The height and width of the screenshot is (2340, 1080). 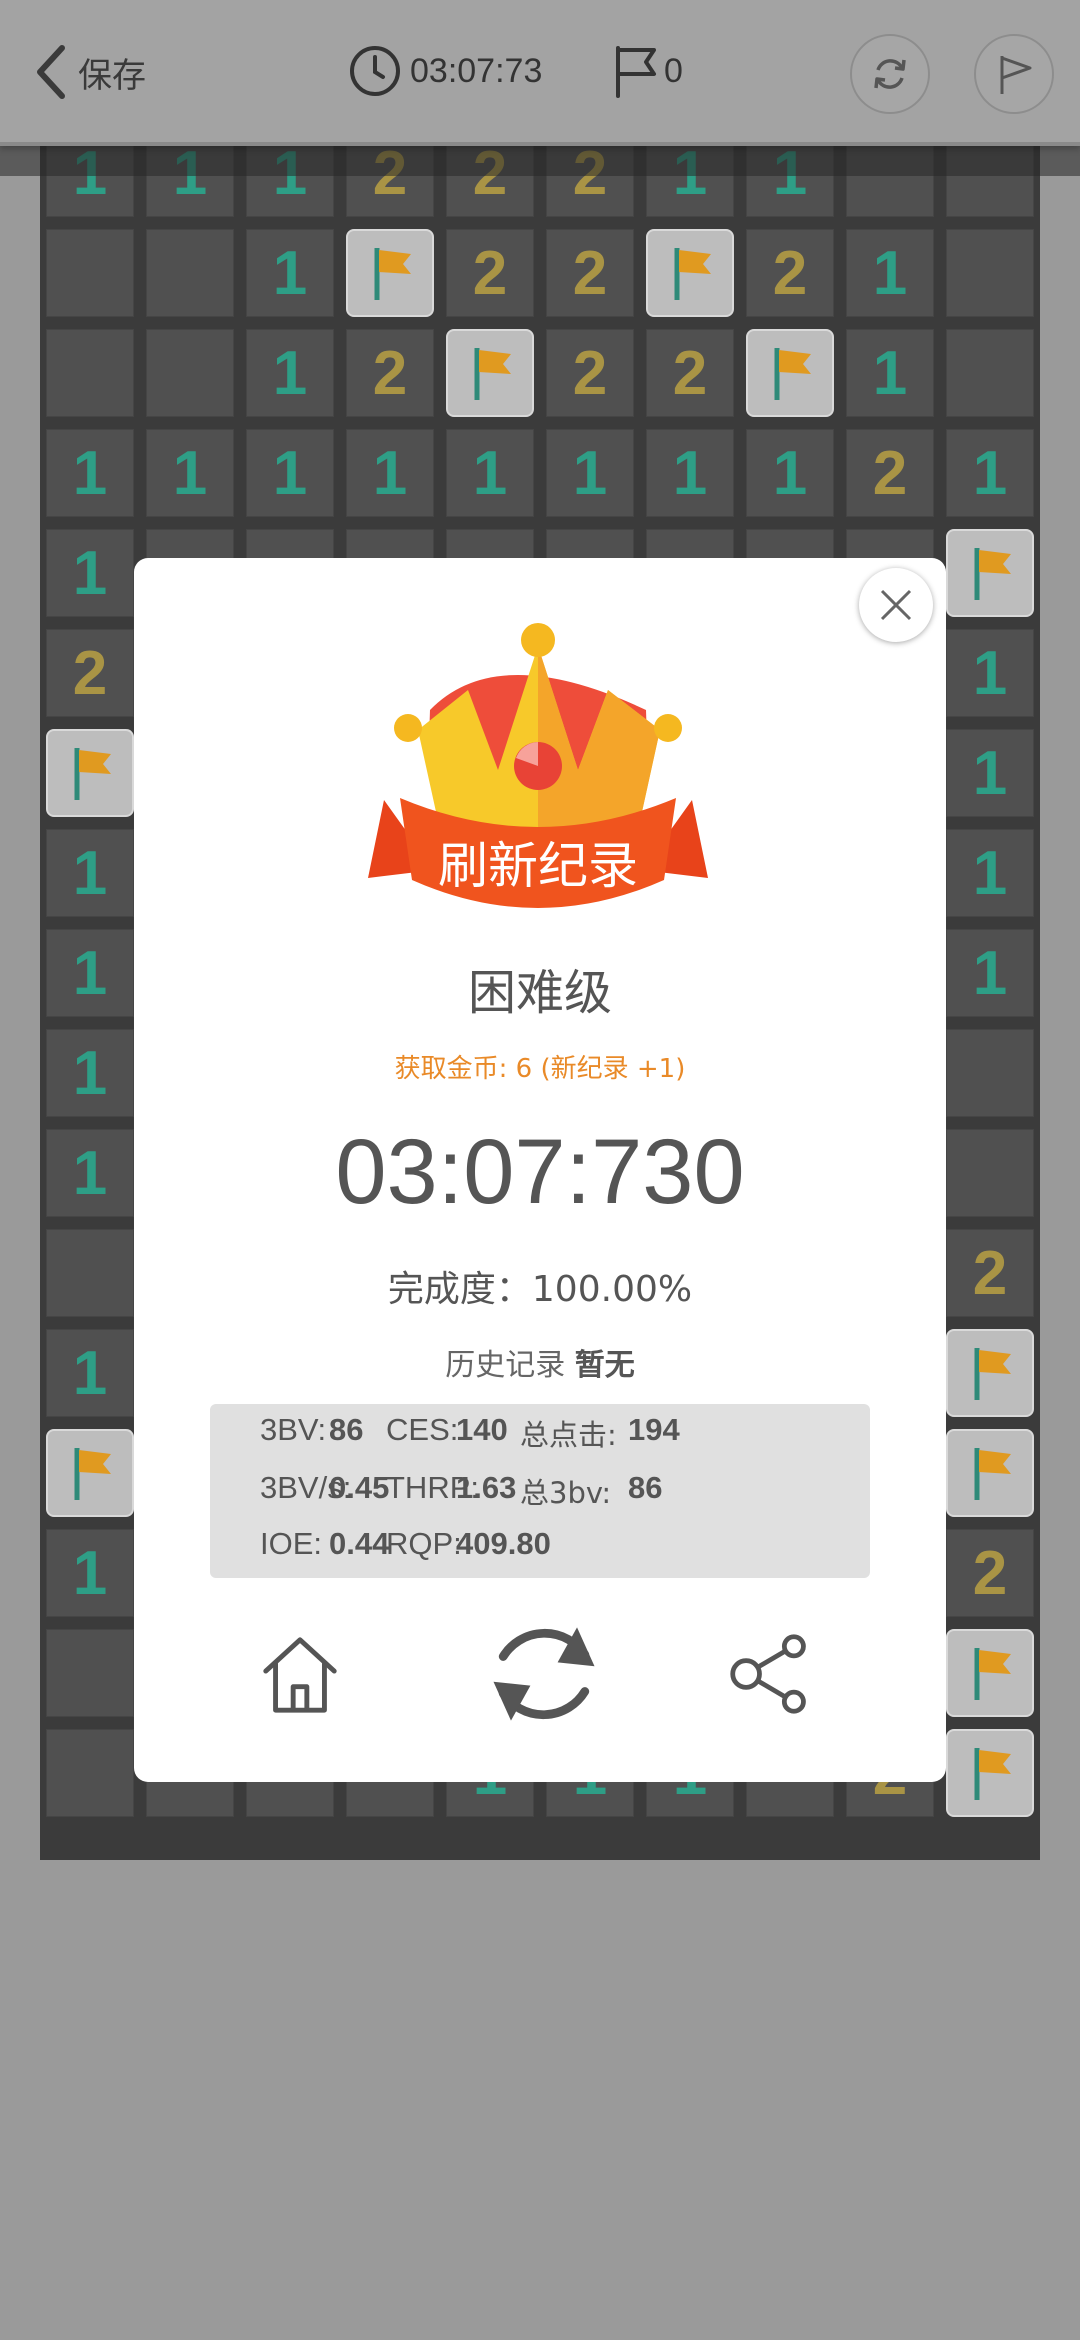 What do you see at coordinates (346, 1429) in the screenshot?
I see `stat-3bv-value: 86` at bounding box center [346, 1429].